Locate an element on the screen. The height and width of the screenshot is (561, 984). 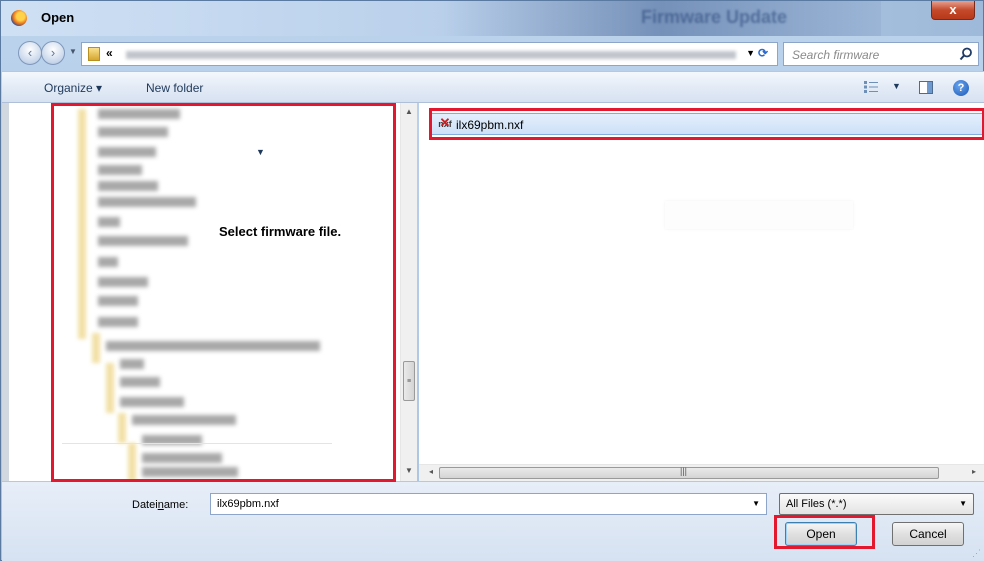
blurred-path is located at coordinates (431, 55).